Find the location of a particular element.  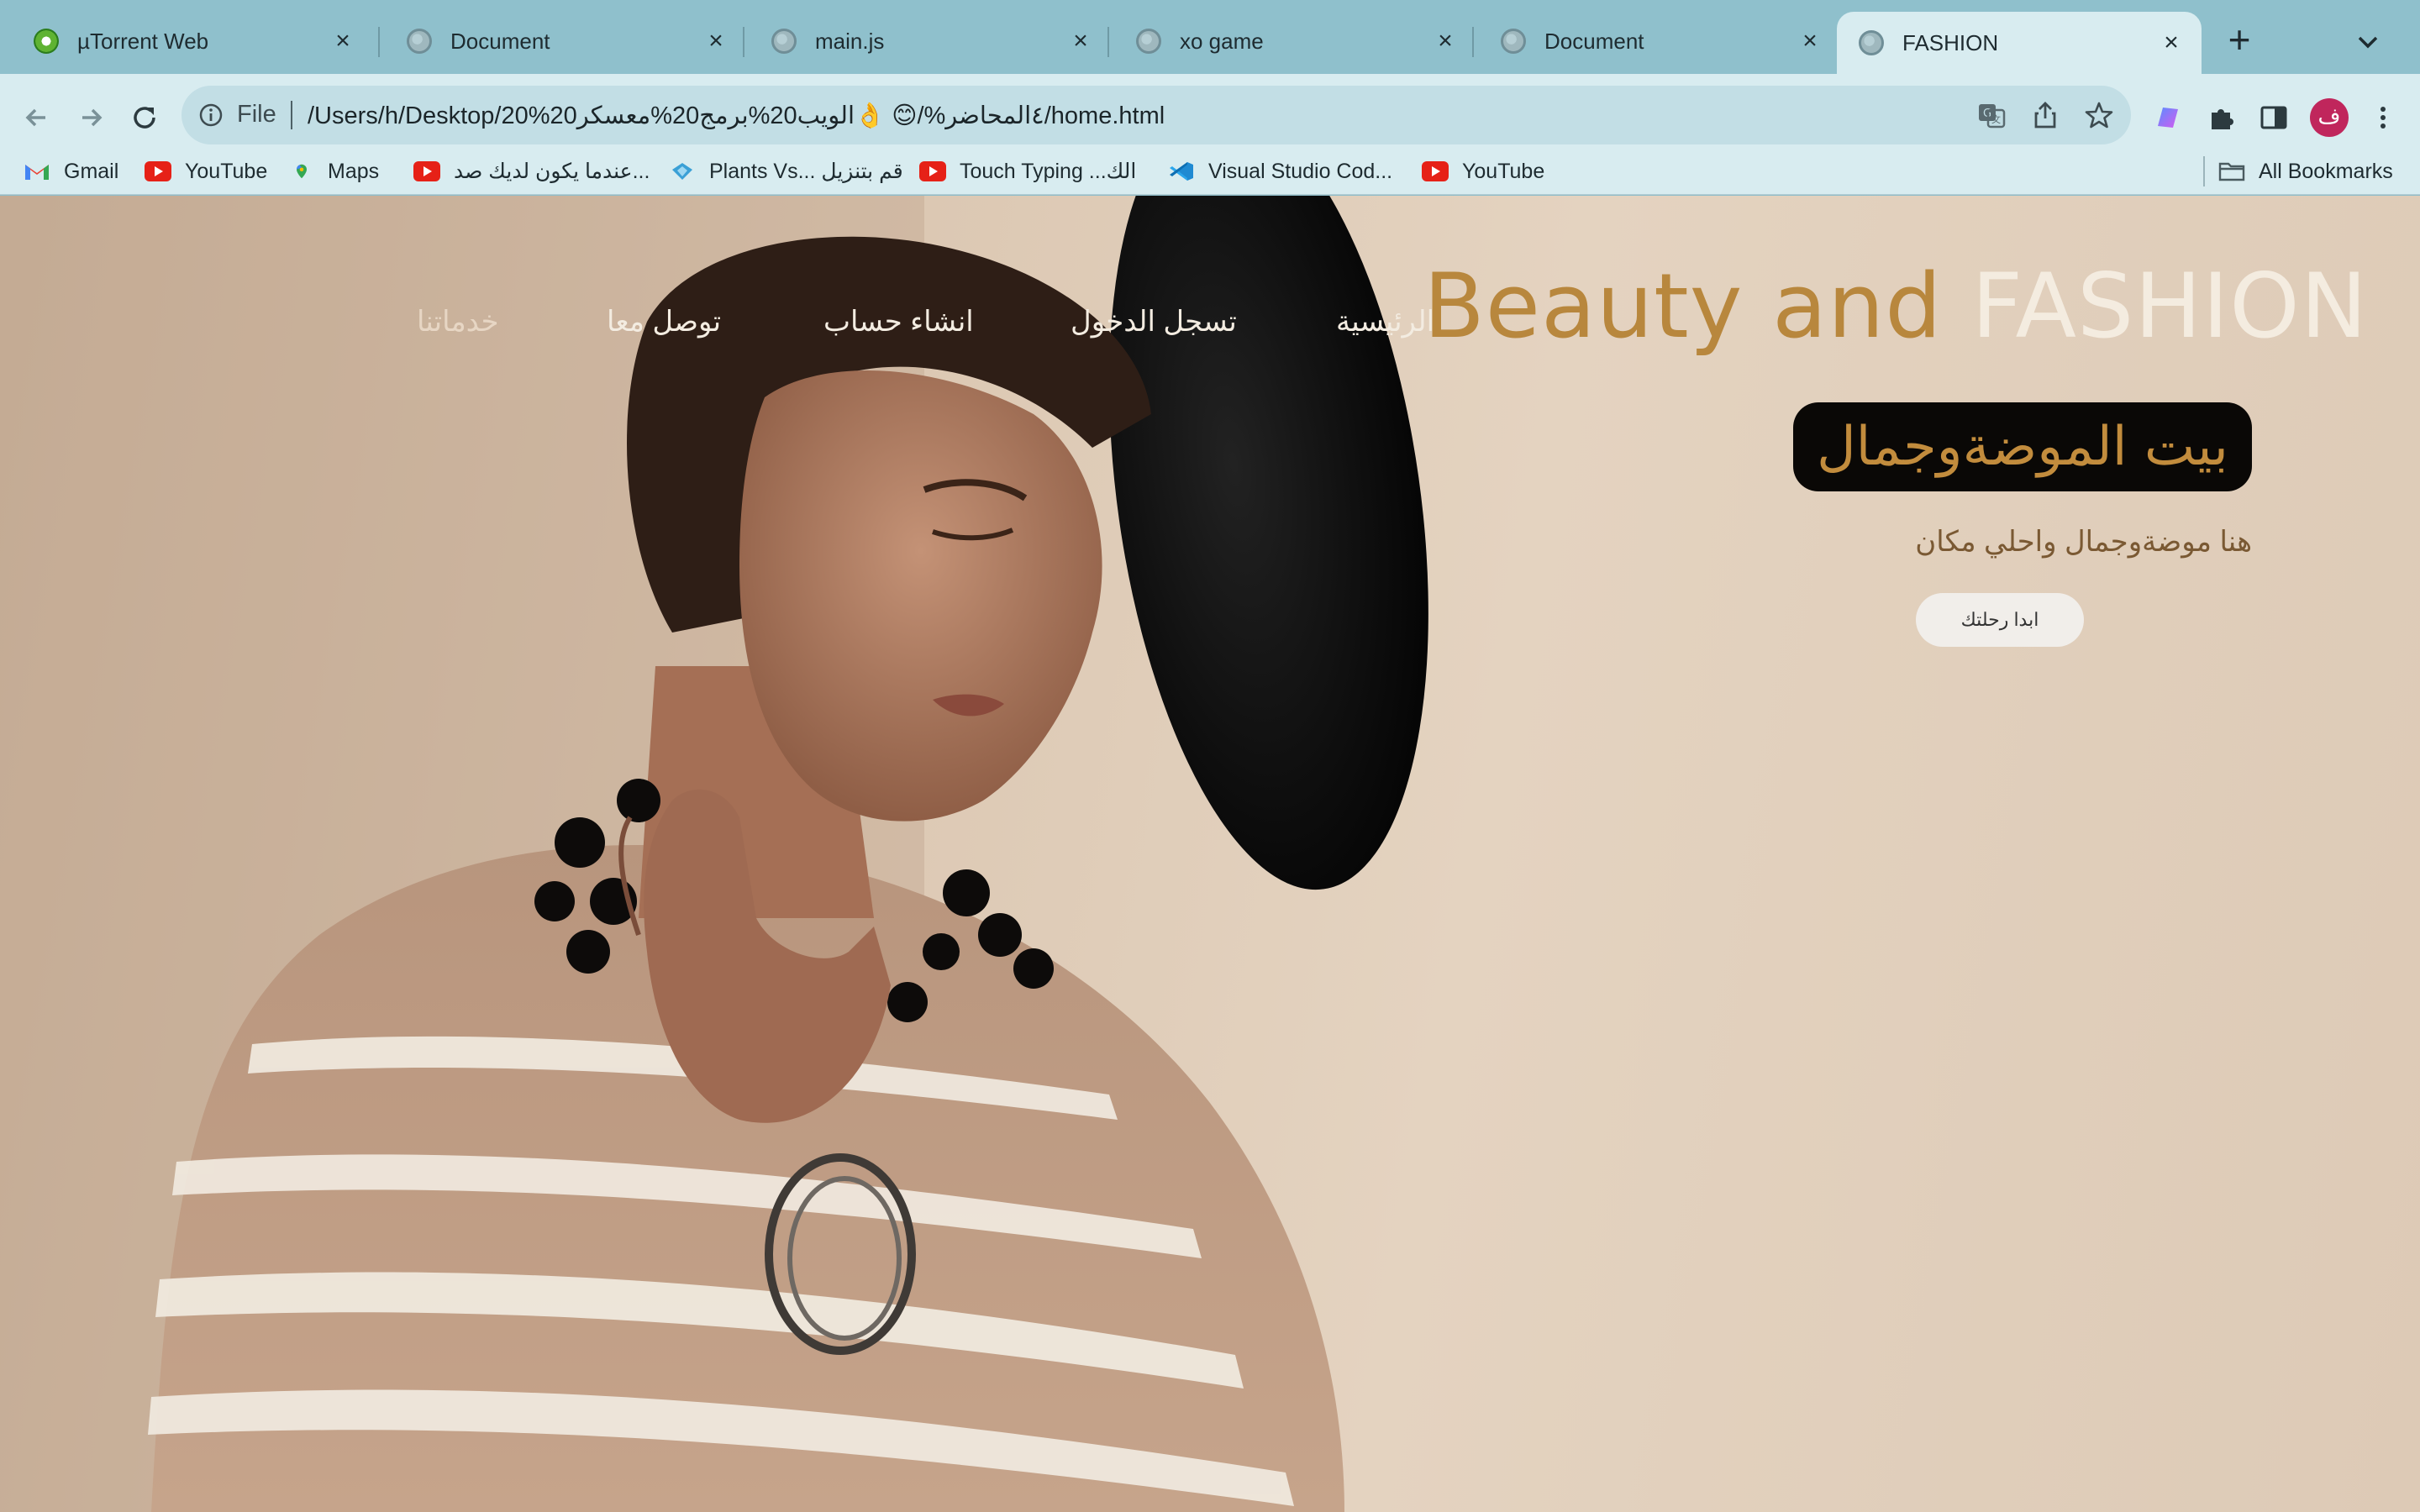

tab-fashion-active: FASHION × is located at coordinates (2020, 43).